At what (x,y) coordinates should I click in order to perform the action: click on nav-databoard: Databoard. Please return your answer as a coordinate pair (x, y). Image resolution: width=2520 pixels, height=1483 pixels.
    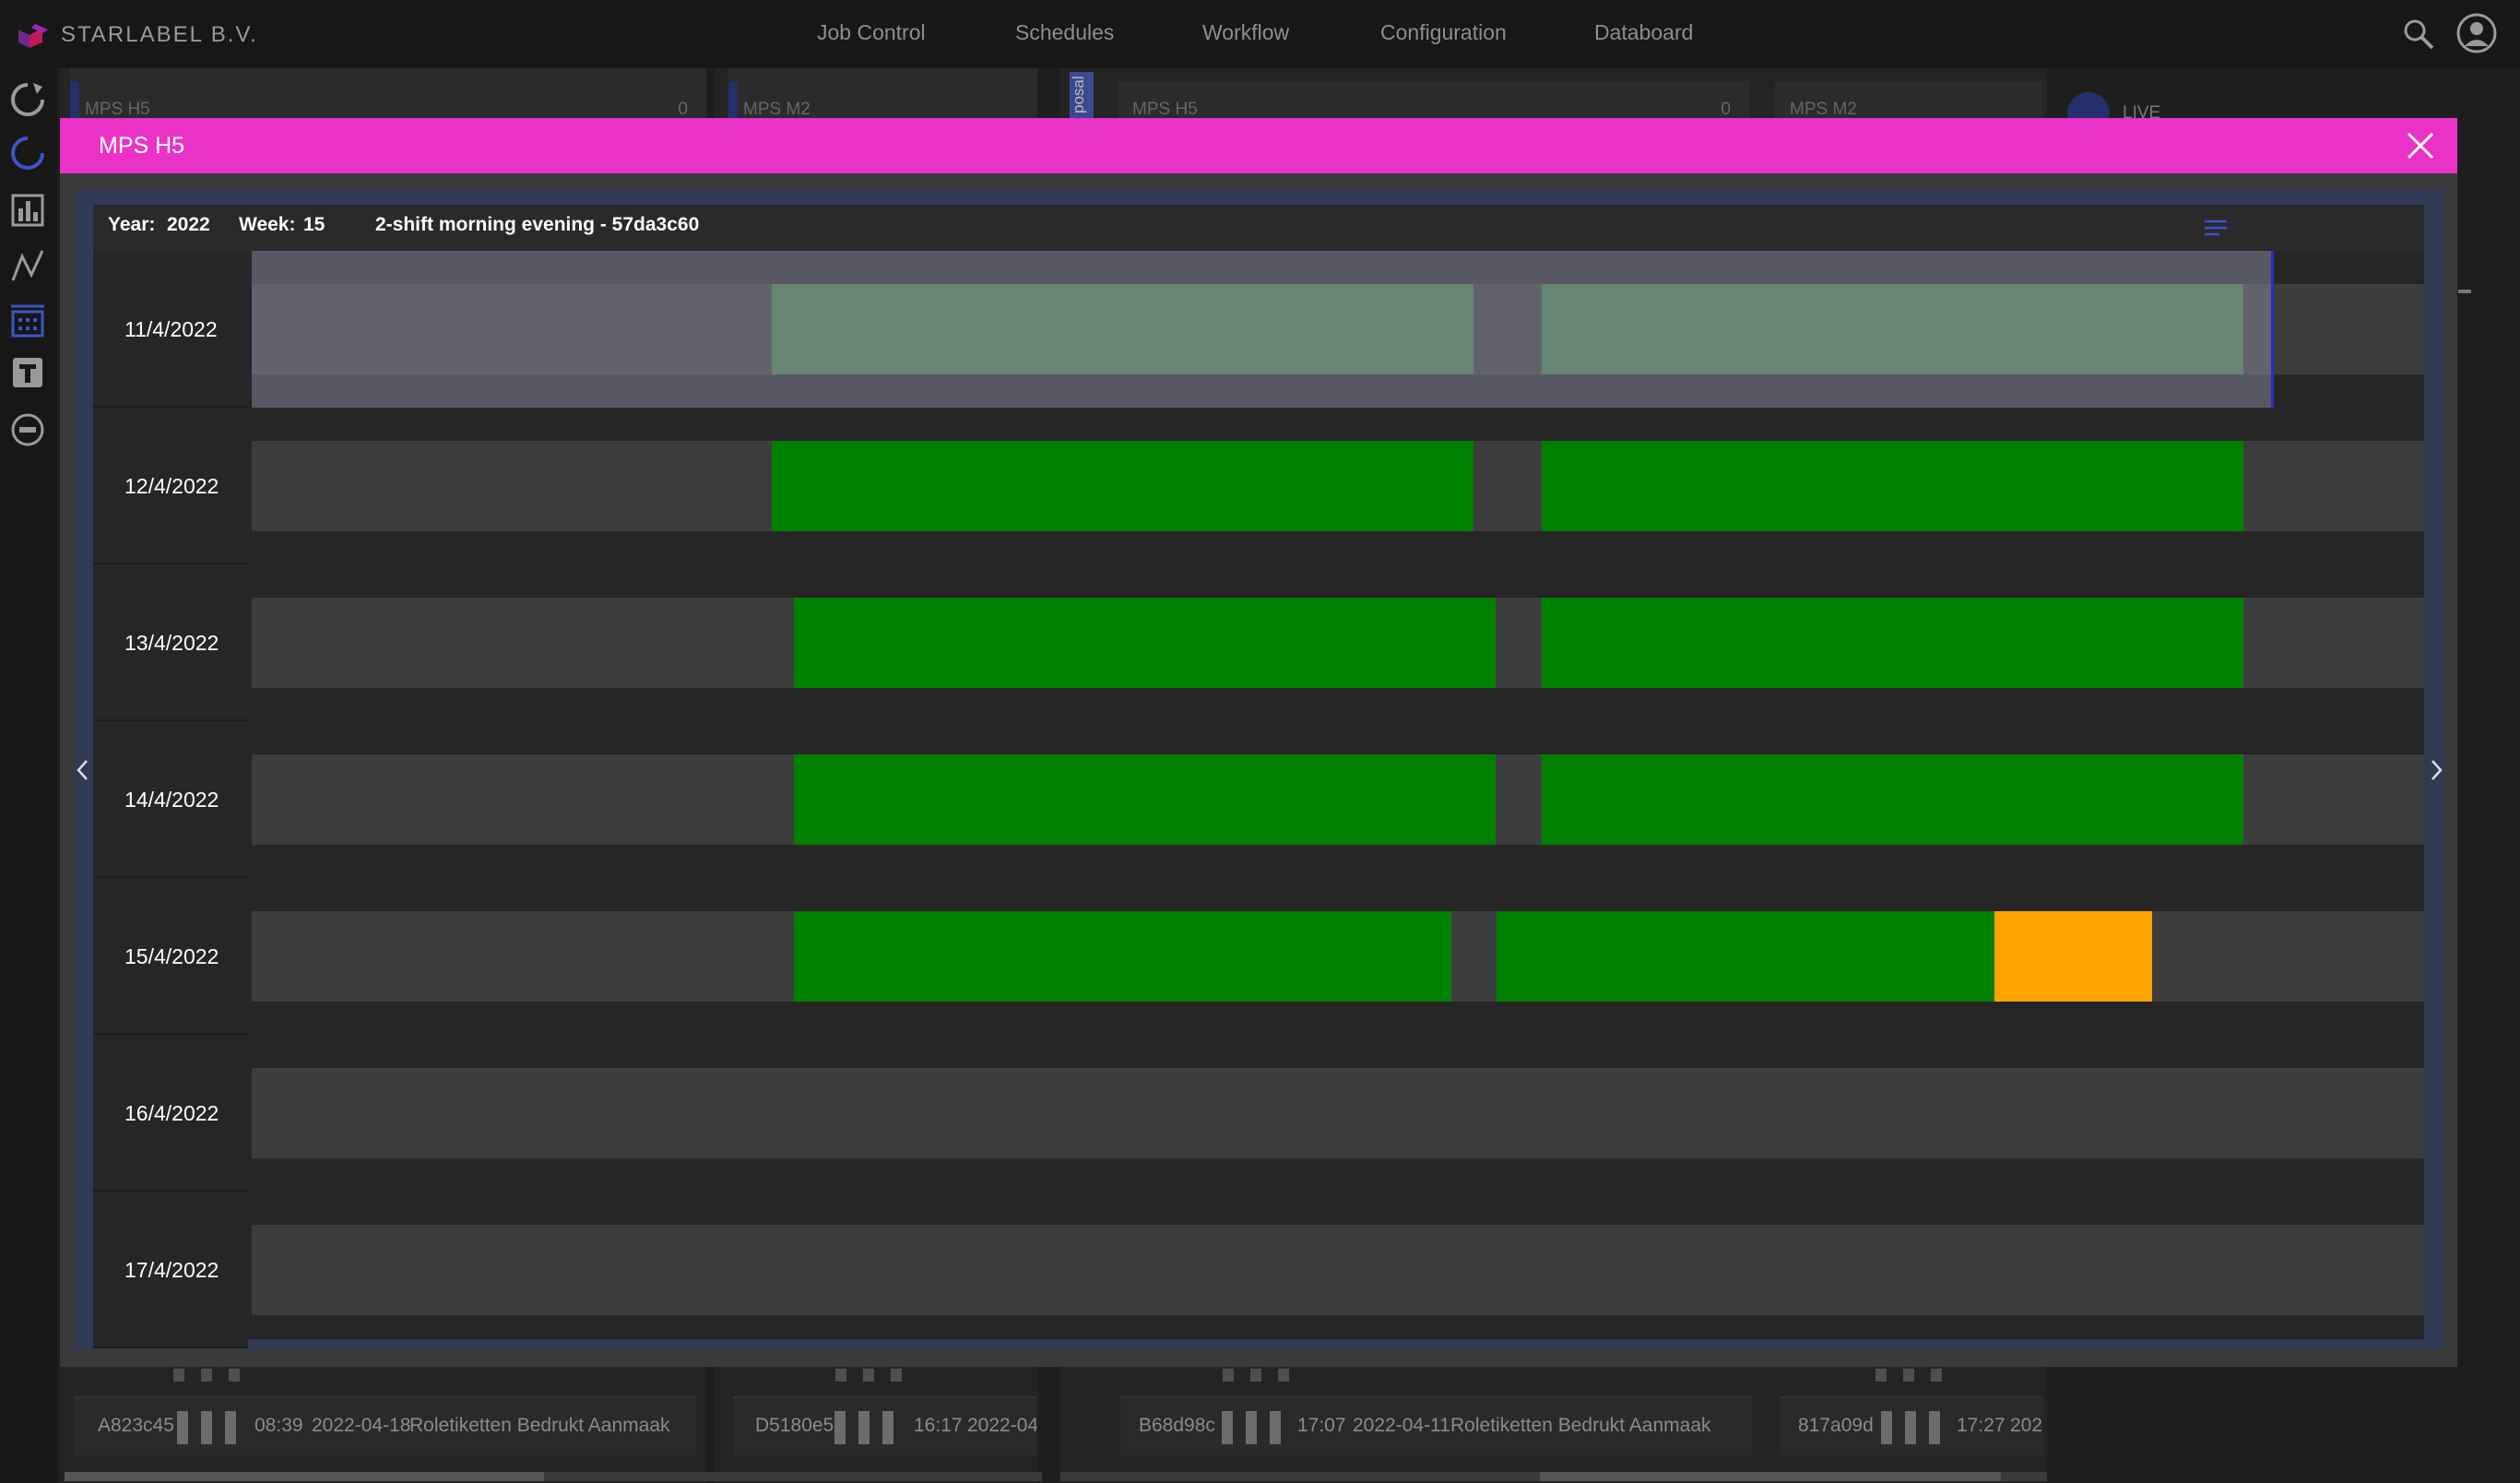
    Looking at the image, I should click on (1643, 32).